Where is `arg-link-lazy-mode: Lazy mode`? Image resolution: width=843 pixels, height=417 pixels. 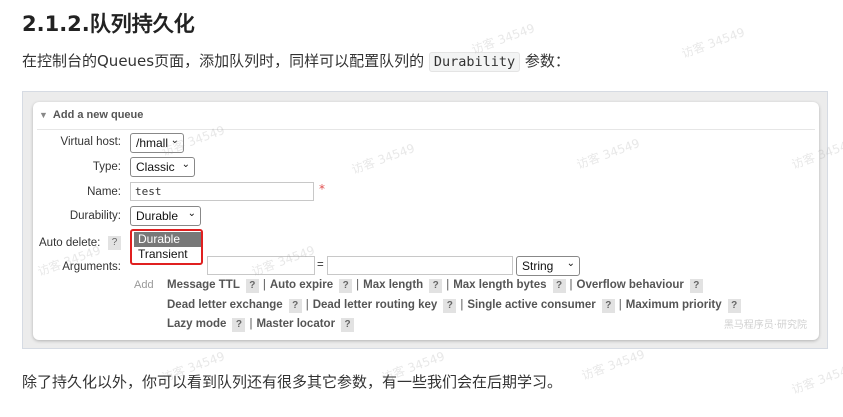 arg-link-lazy-mode: Lazy mode is located at coordinates (196, 324).